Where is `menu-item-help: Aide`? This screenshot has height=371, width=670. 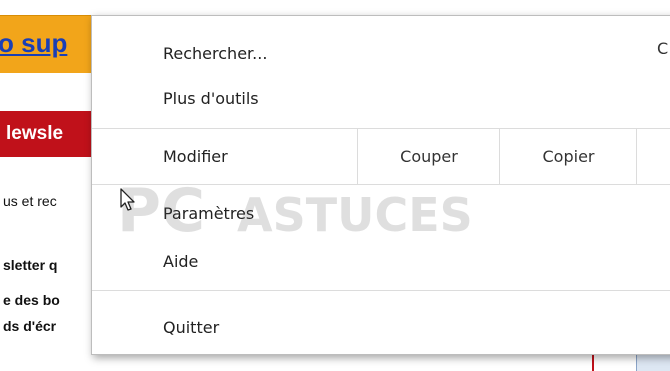 menu-item-help: Aide is located at coordinates (180, 261).